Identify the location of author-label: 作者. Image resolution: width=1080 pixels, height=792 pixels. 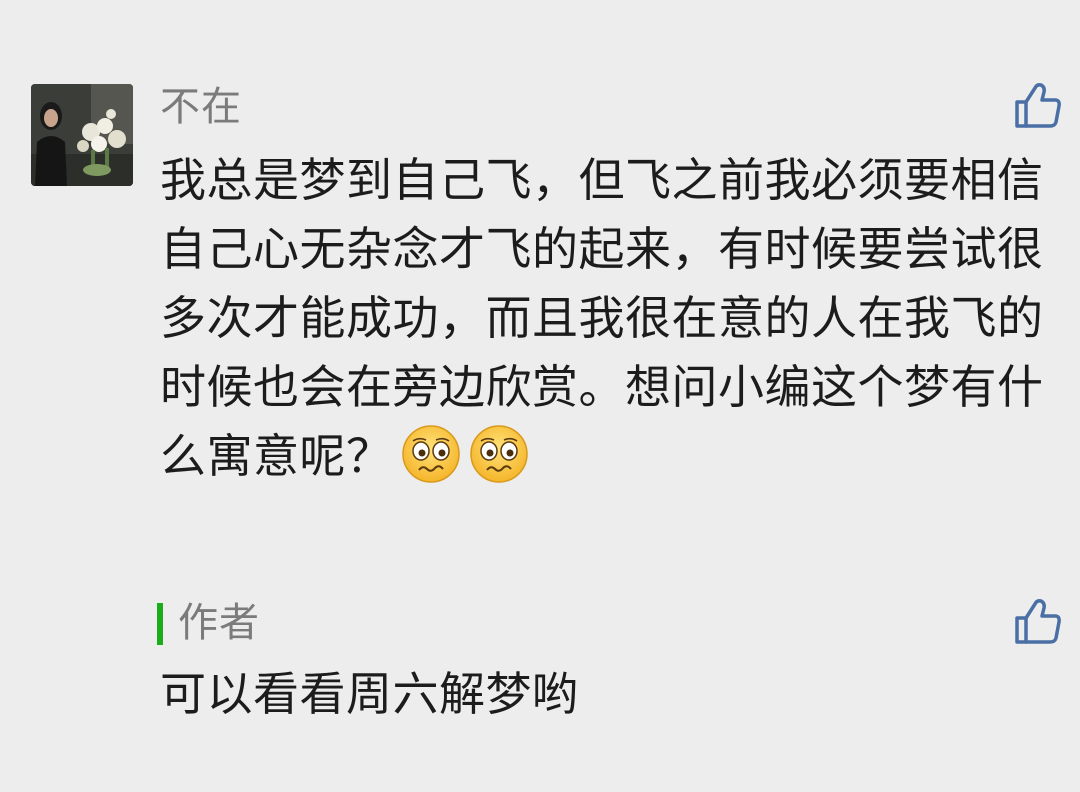
(219, 623).